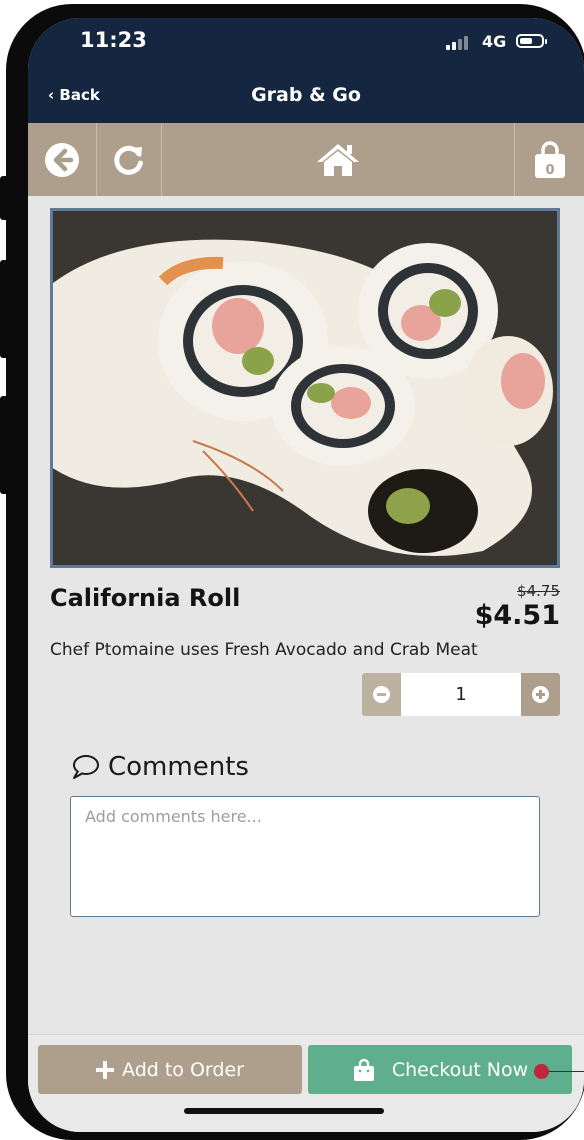 The width and height of the screenshot is (584, 1140). I want to click on bottom-action-bar: Add to Order Checkout Now, so click(306, 1083).